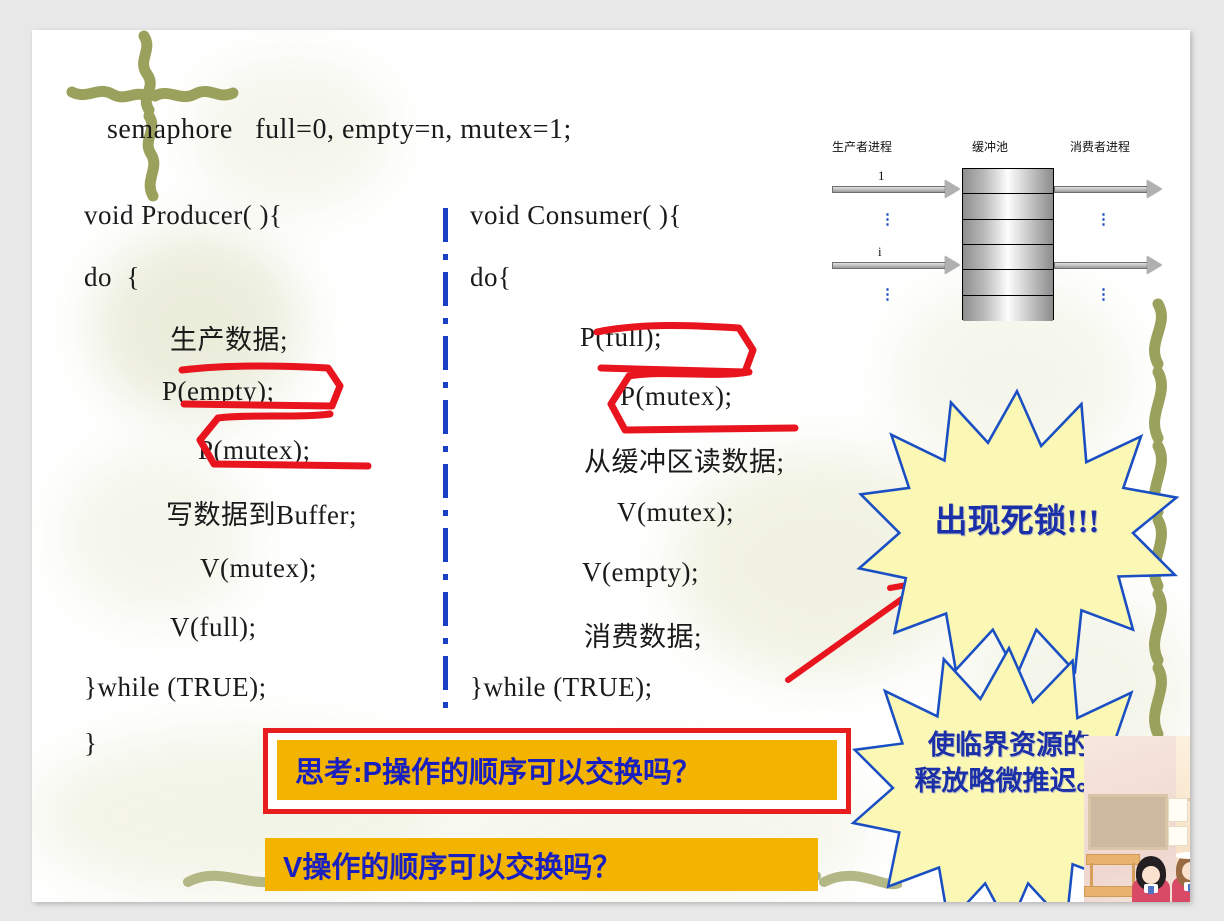 The image size is (1224, 921). Describe the element at coordinates (213, 627) in the screenshot. I see `code-line: V(full);` at that location.